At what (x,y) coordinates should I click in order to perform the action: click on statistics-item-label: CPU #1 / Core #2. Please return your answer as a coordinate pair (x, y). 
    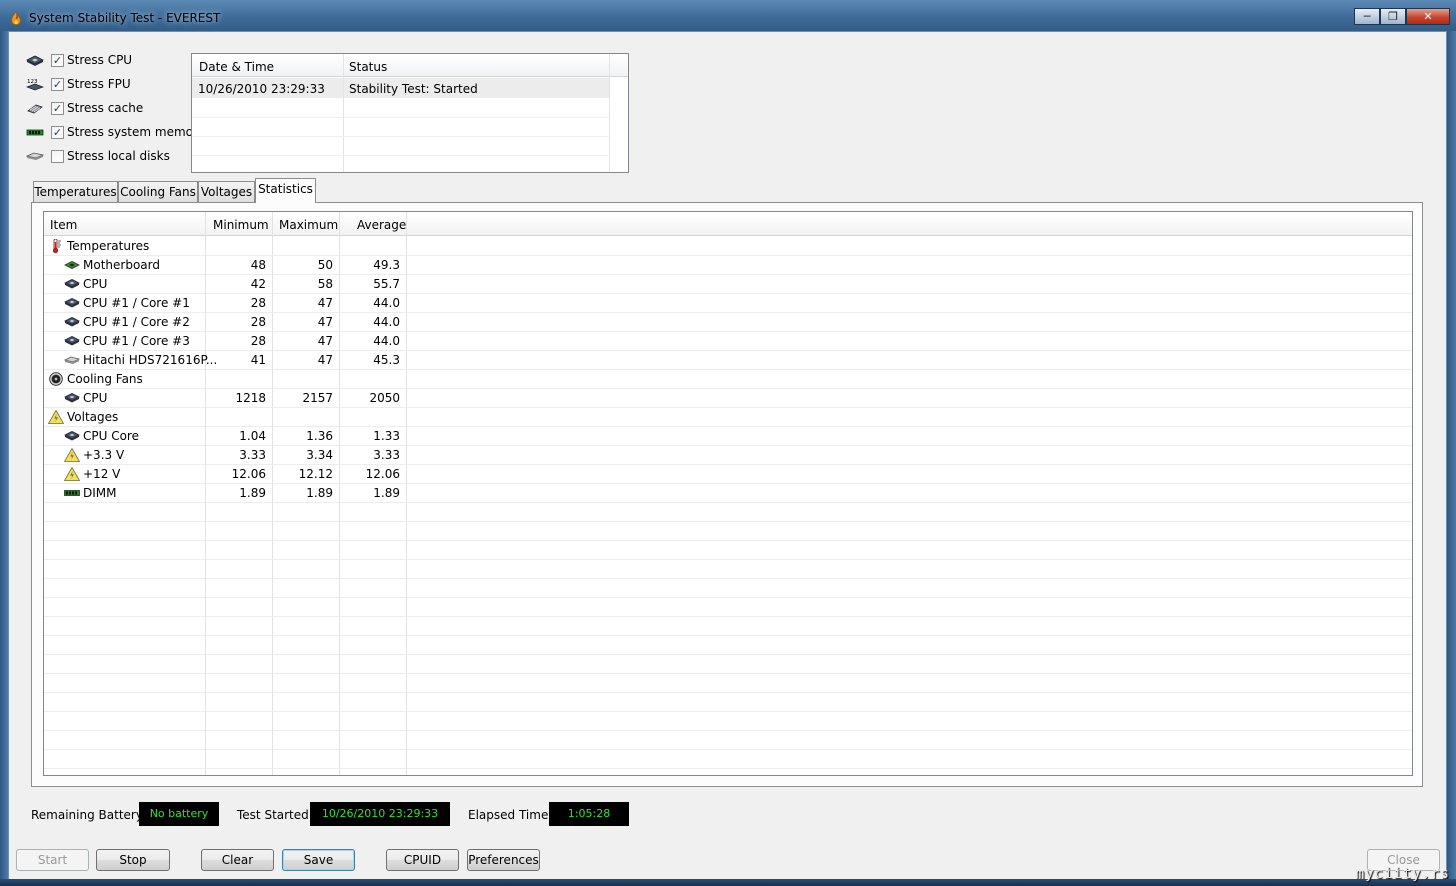
    Looking at the image, I should click on (136, 322).